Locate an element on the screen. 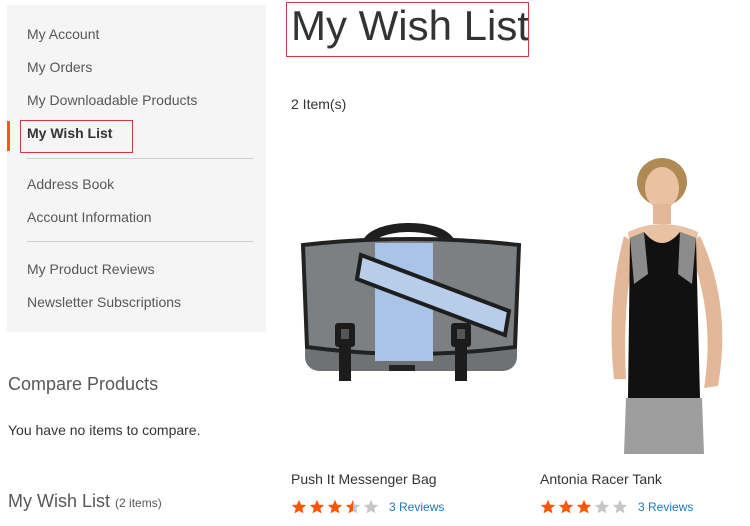  sidebar-item-downloadable-products: My Downloadable Products is located at coordinates (112, 100).